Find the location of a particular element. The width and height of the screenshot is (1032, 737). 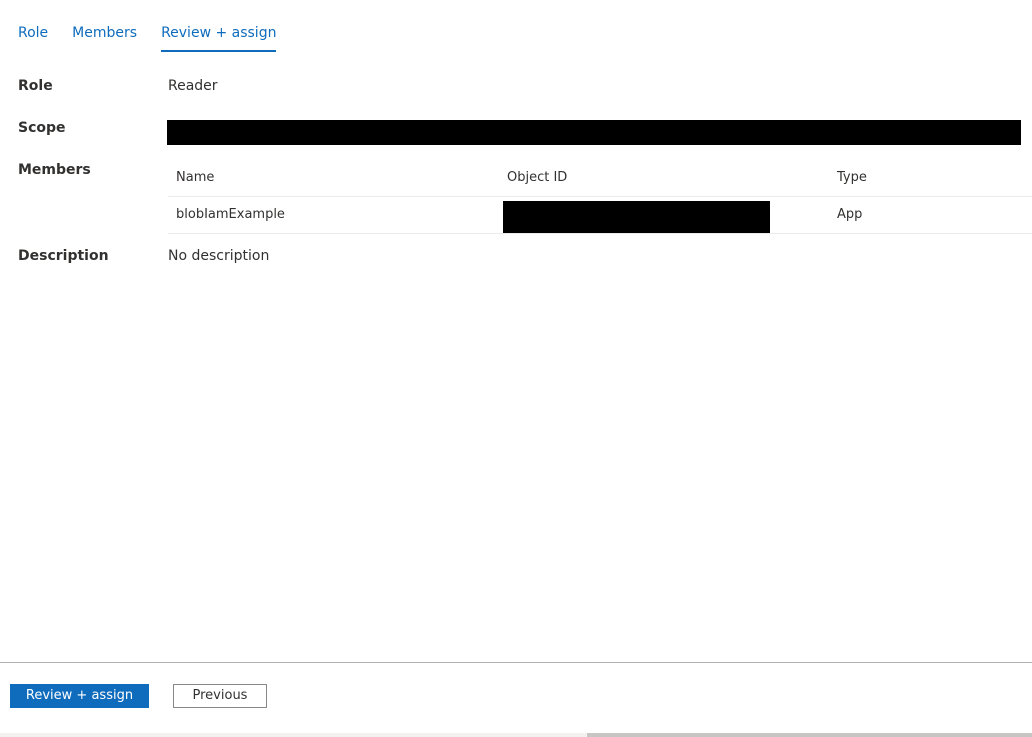

scope-value-redacted is located at coordinates (594, 132).